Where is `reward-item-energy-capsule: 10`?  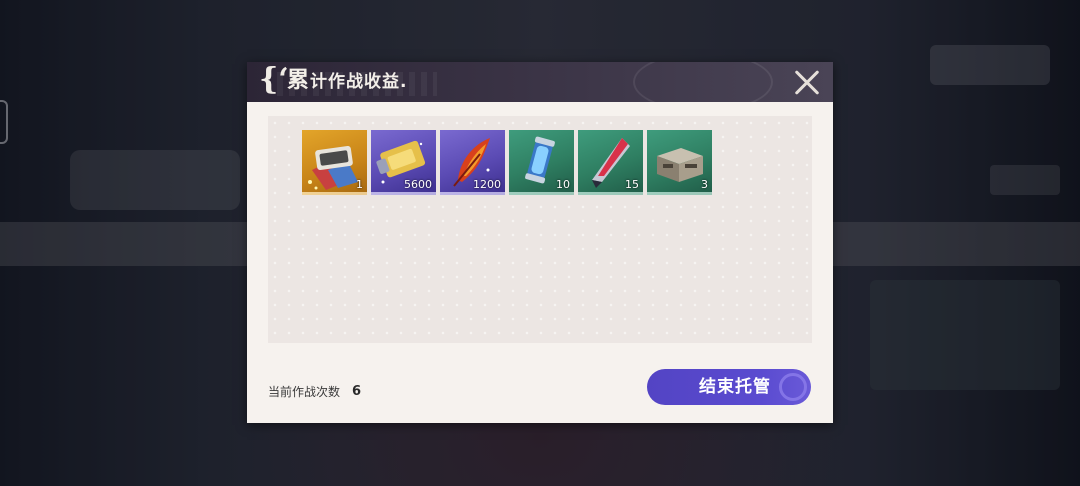
reward-item-energy-capsule: 10 is located at coordinates (541, 162).